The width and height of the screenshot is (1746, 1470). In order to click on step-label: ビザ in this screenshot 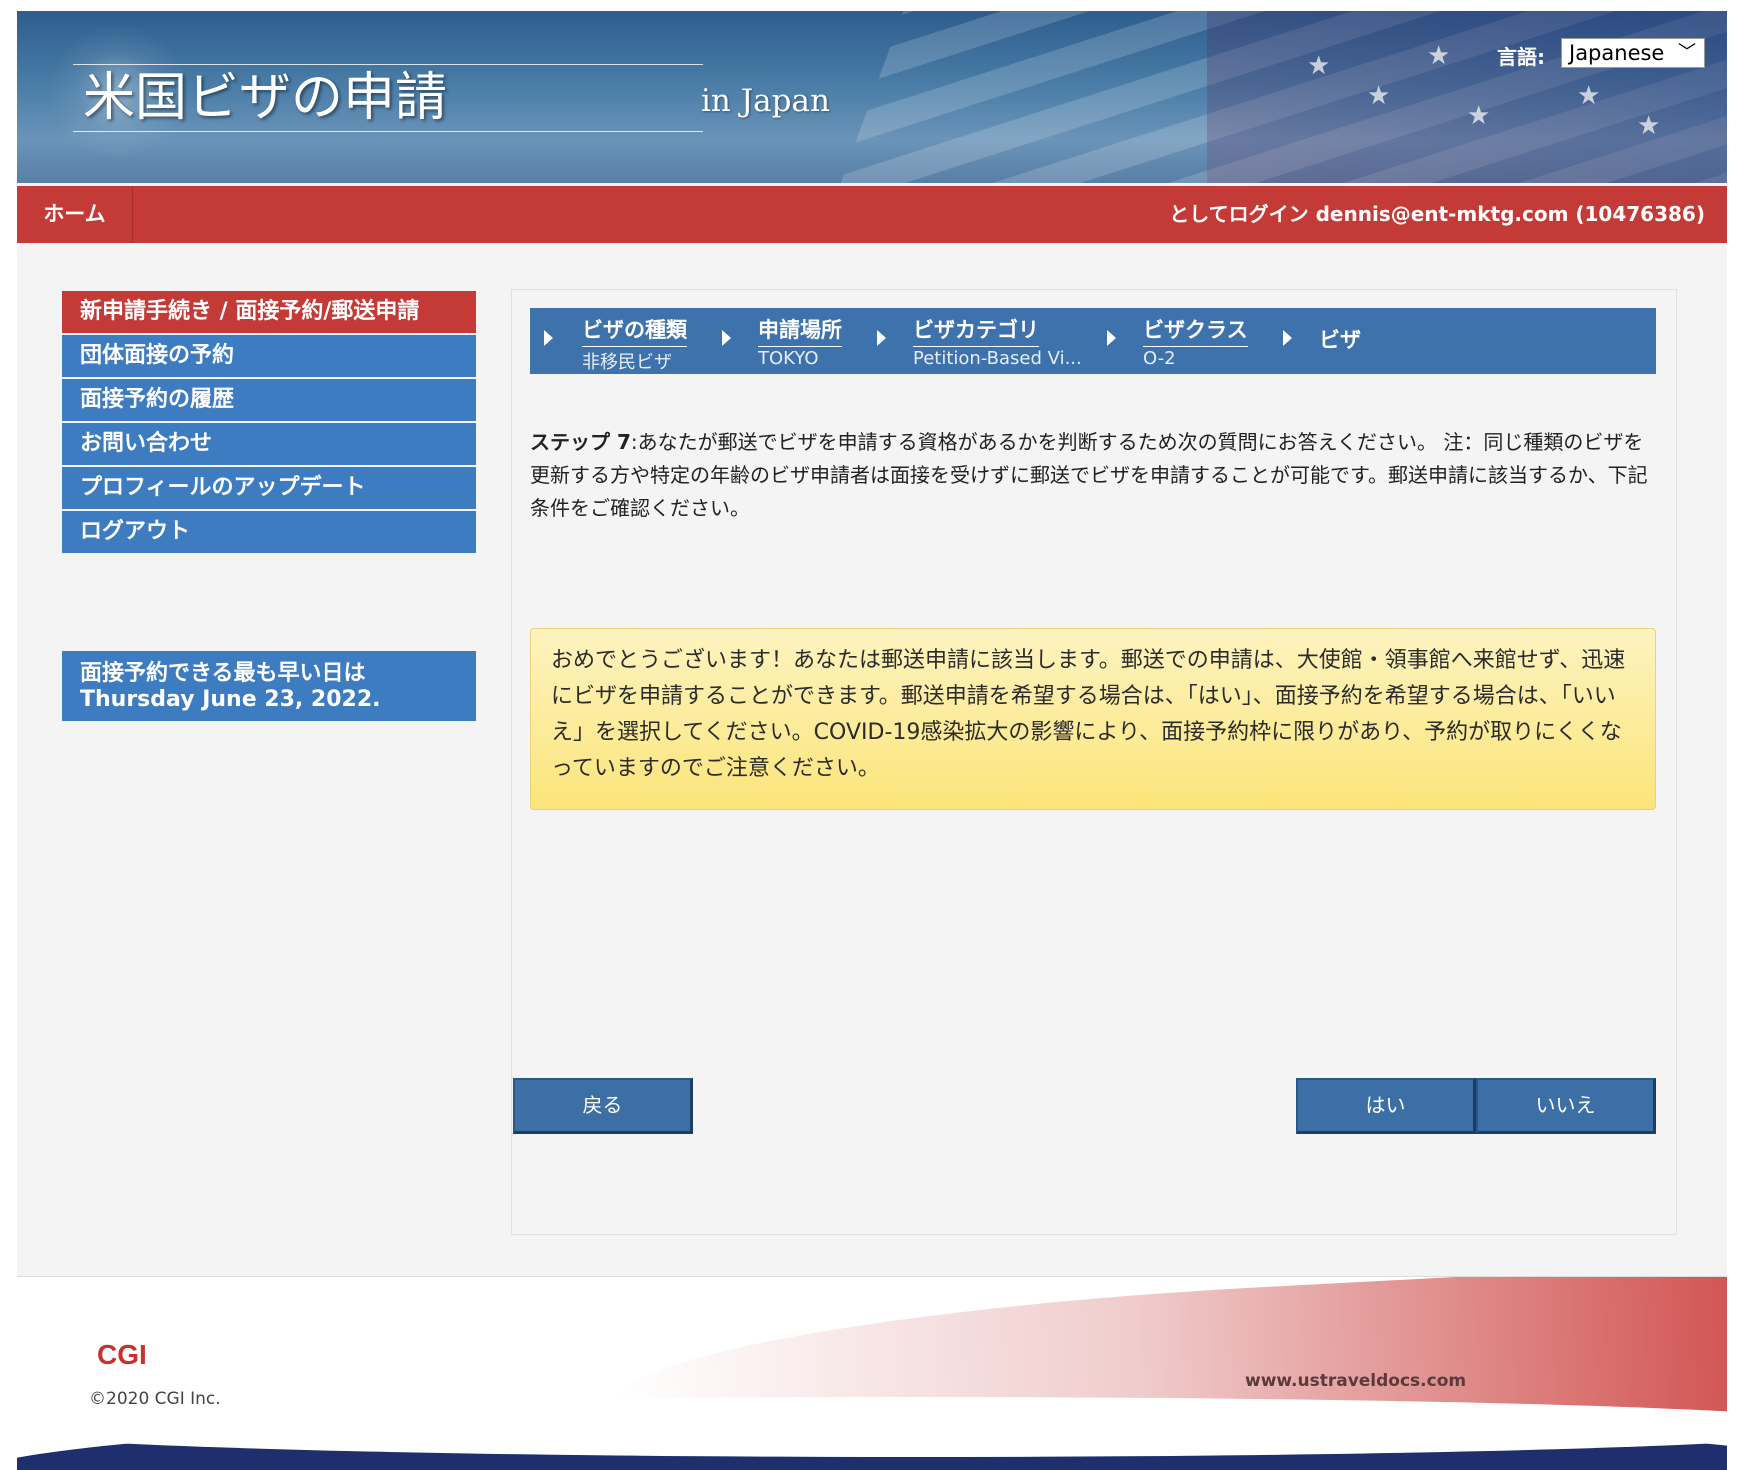, I will do `click(1340, 340)`.